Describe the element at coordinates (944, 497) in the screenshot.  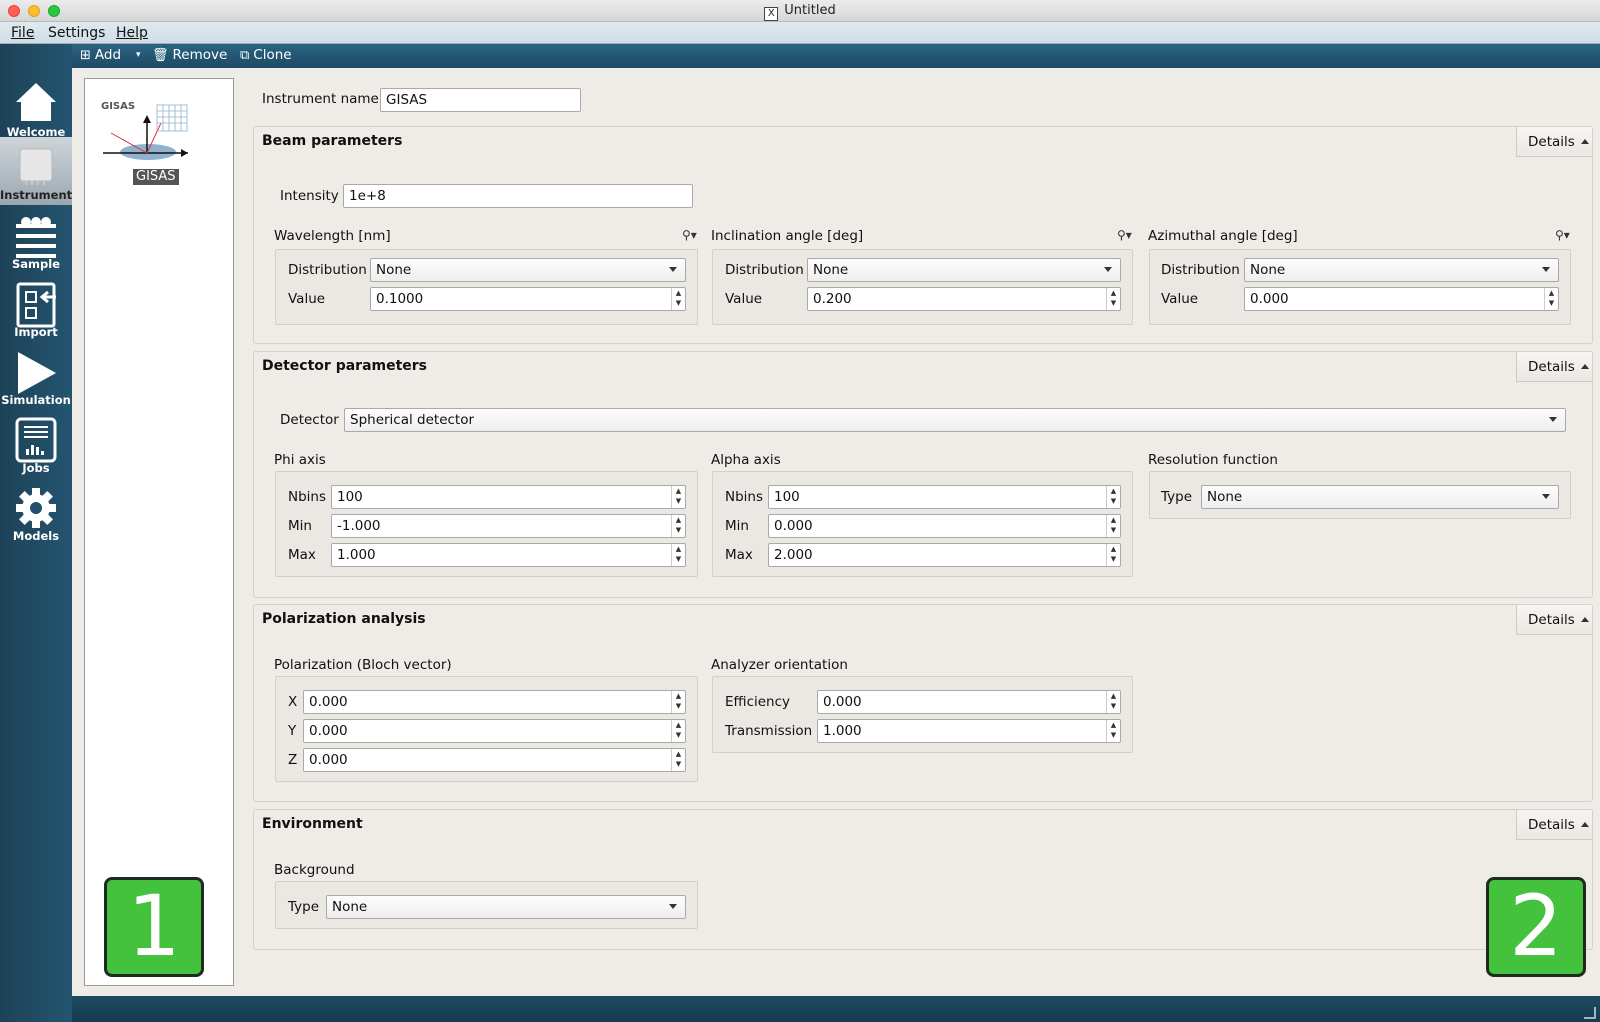
I see `alpha-nbins-spinbox: 100 ▲ ▼` at that location.